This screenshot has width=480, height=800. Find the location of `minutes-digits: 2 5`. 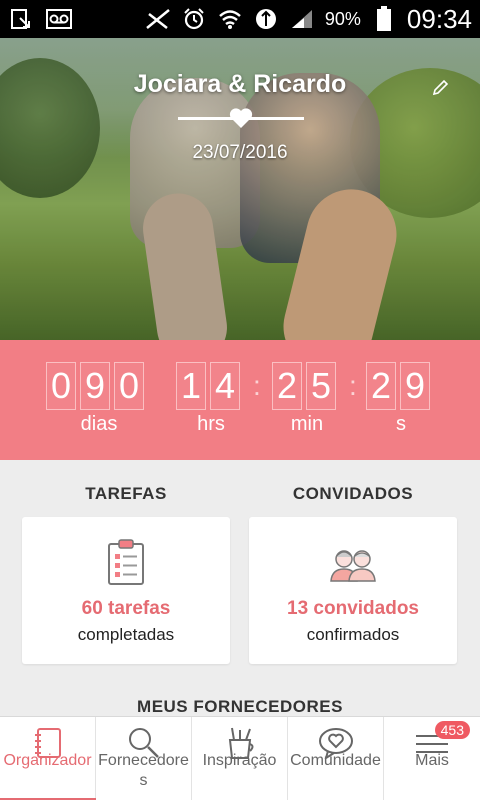

minutes-digits: 2 5 is located at coordinates (306, 386).